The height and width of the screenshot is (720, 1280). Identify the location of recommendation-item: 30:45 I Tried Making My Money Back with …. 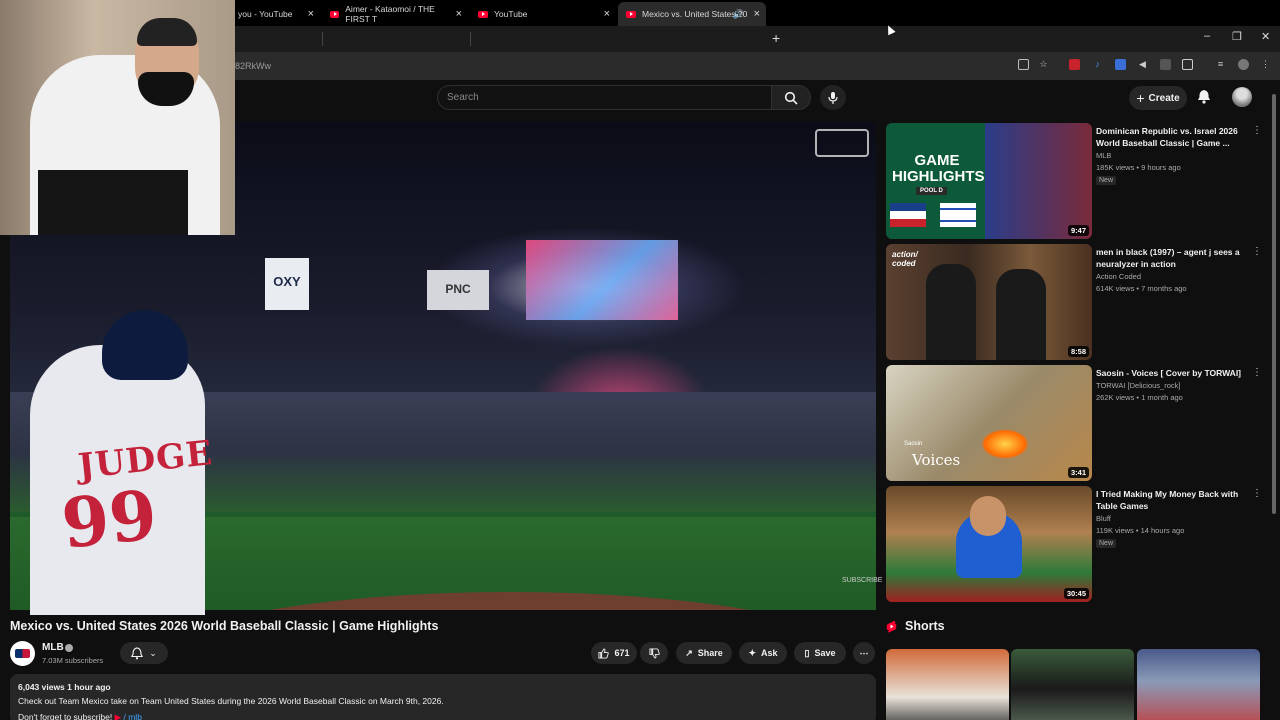
(1081, 544).